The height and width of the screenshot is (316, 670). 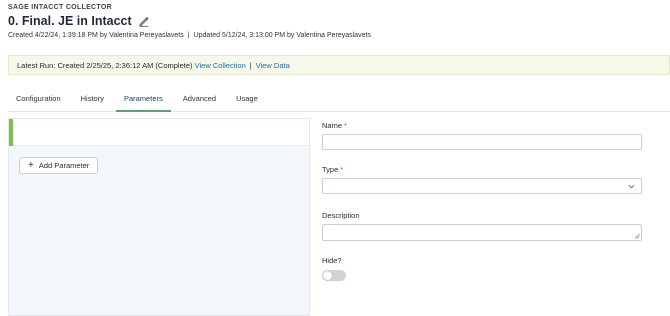 I want to click on resize-grip-icon, so click(x=637, y=236).